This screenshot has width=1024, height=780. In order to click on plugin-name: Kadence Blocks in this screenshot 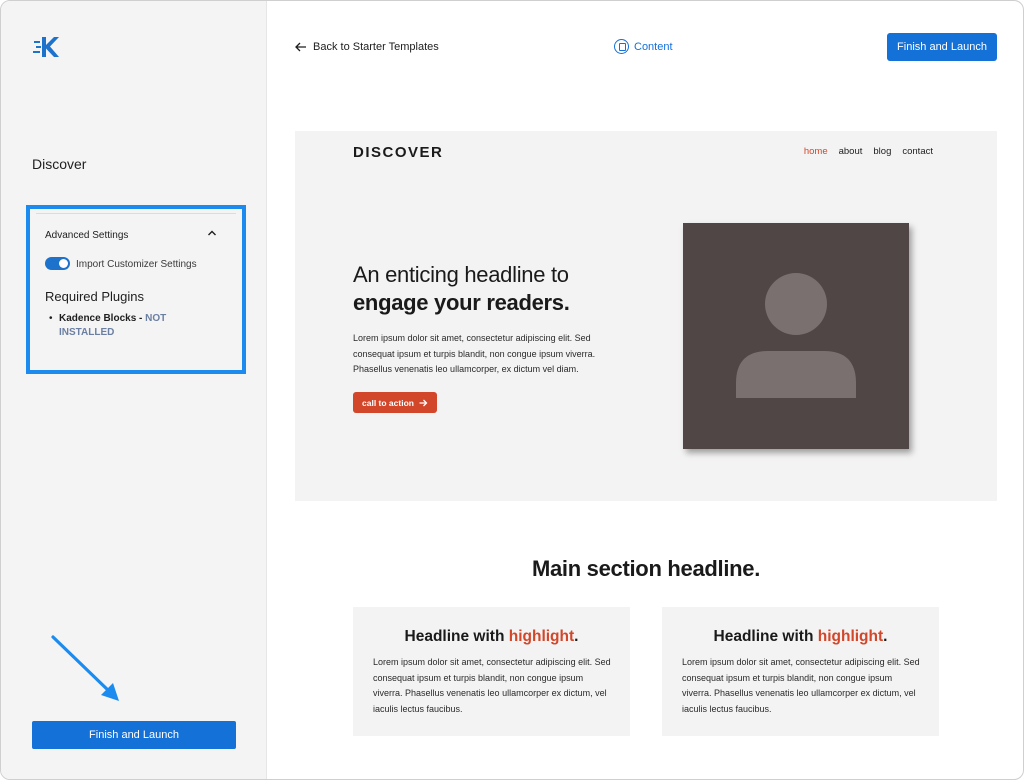, I will do `click(98, 318)`.